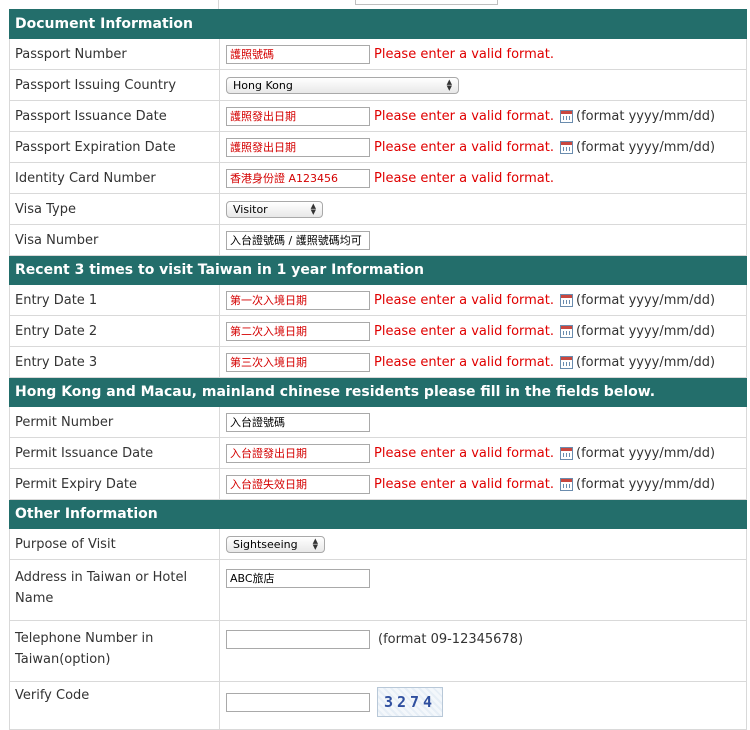 The height and width of the screenshot is (730, 750). I want to click on entry-date-1-input: 第一次入境日期, so click(298, 300).